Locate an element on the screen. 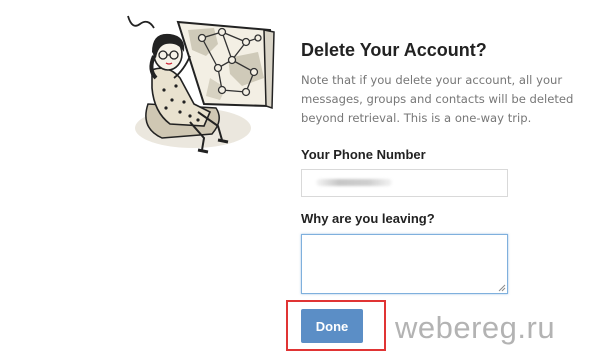 The width and height of the screenshot is (599, 362). phone-number-label: Your Phone Number is located at coordinates (363, 154).